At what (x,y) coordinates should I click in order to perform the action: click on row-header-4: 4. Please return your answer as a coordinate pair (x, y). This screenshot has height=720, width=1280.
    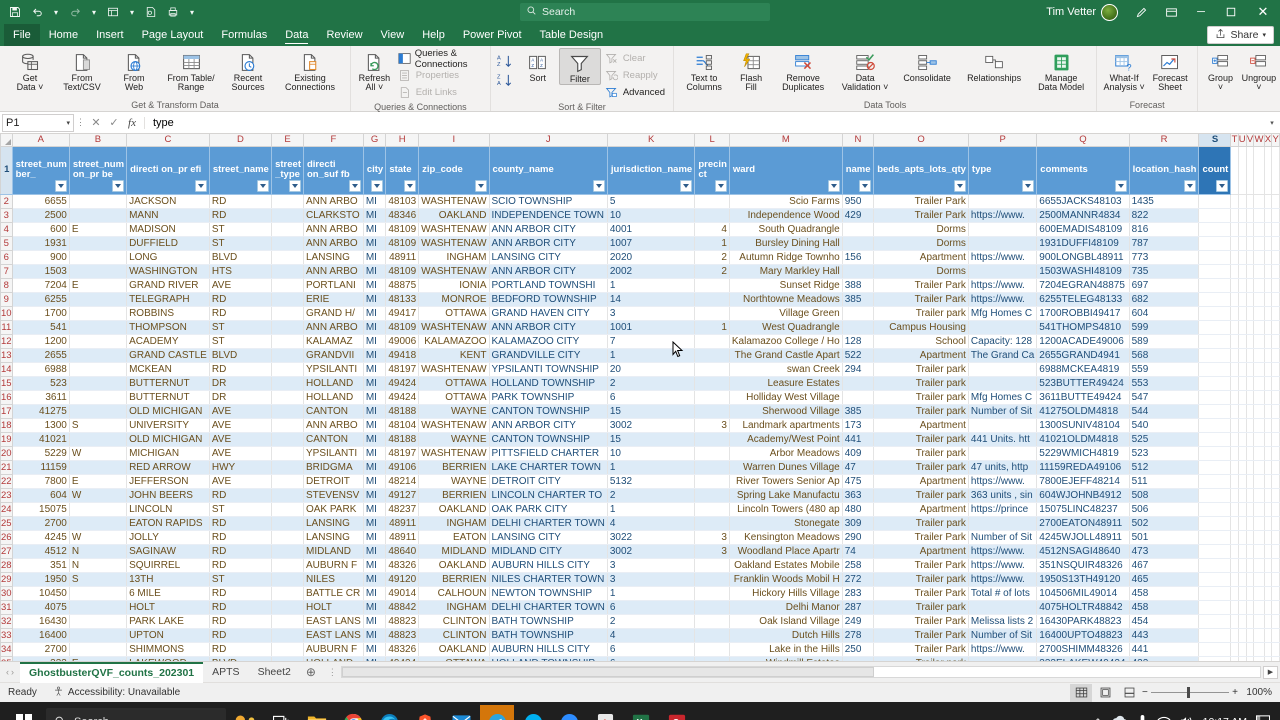
    Looking at the image, I should click on (6, 229).